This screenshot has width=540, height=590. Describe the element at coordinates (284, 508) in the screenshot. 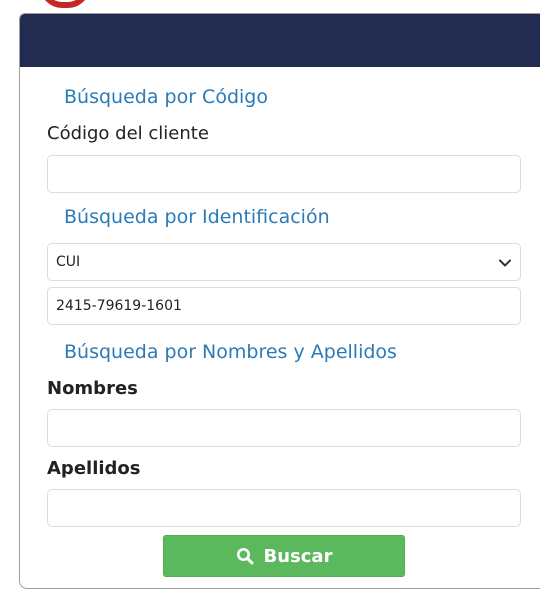

I see `last-names-input` at that location.